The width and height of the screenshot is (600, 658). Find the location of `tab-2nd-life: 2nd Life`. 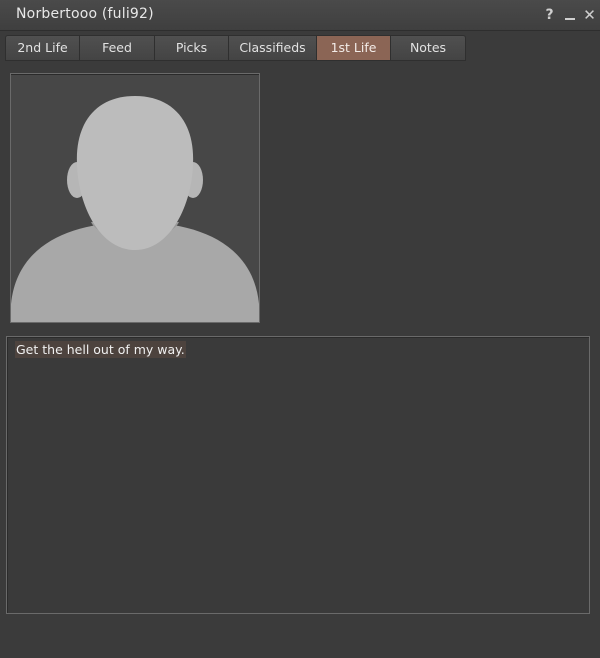

tab-2nd-life: 2nd Life is located at coordinates (42, 48).